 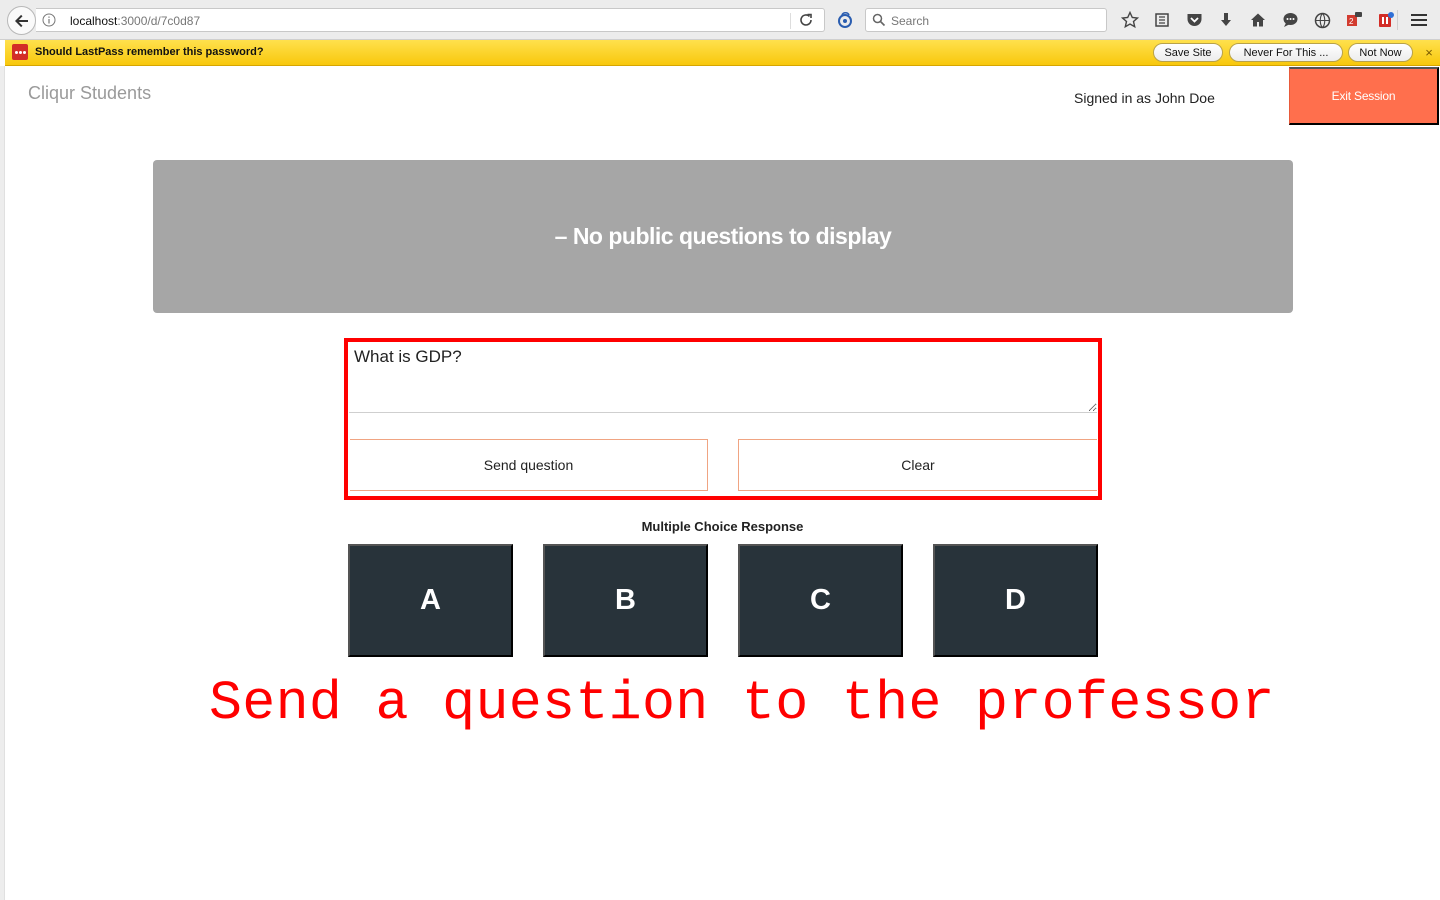 What do you see at coordinates (722, 526) in the screenshot?
I see `multiple-choice-title: Multiple Choice Response` at bounding box center [722, 526].